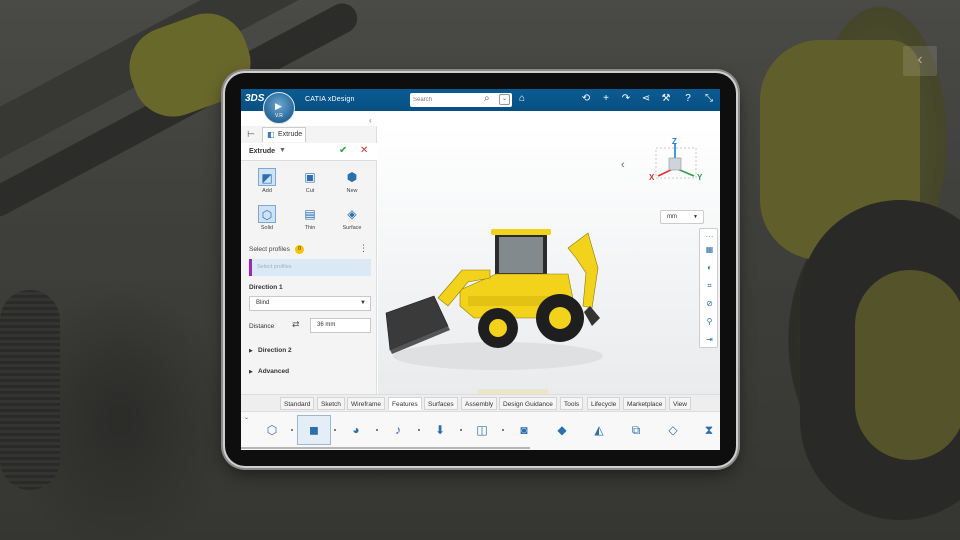  I want to click on distance-value: 36 mm, so click(326, 325).